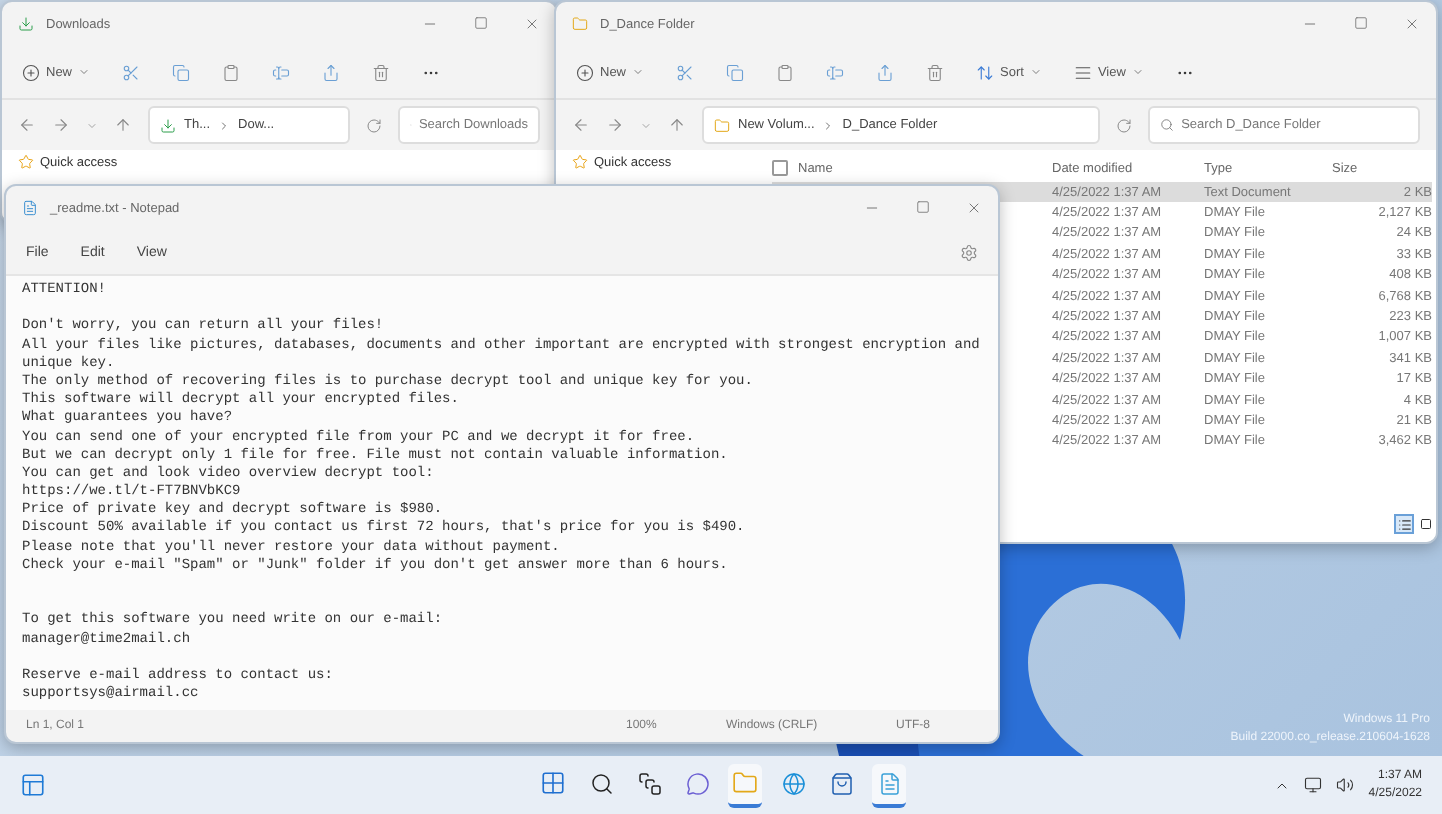 The width and height of the screenshot is (1442, 814). What do you see at coordinates (1082, 72) in the screenshot?
I see `lines-icon` at bounding box center [1082, 72].